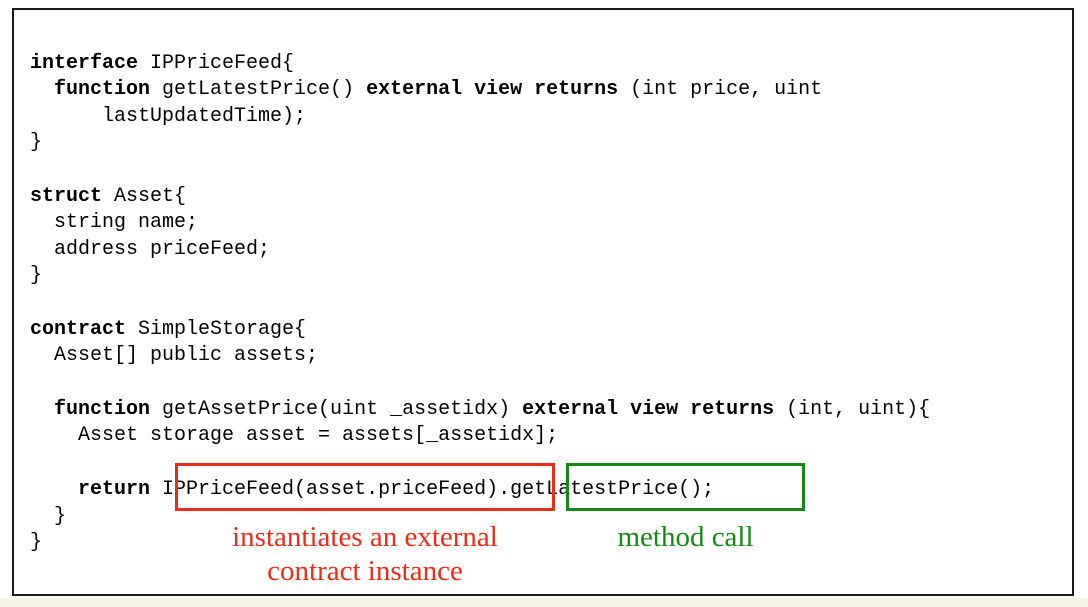 This screenshot has width=1088, height=607. Describe the element at coordinates (544, 602) in the screenshot. I see `bottom-shadow` at that location.